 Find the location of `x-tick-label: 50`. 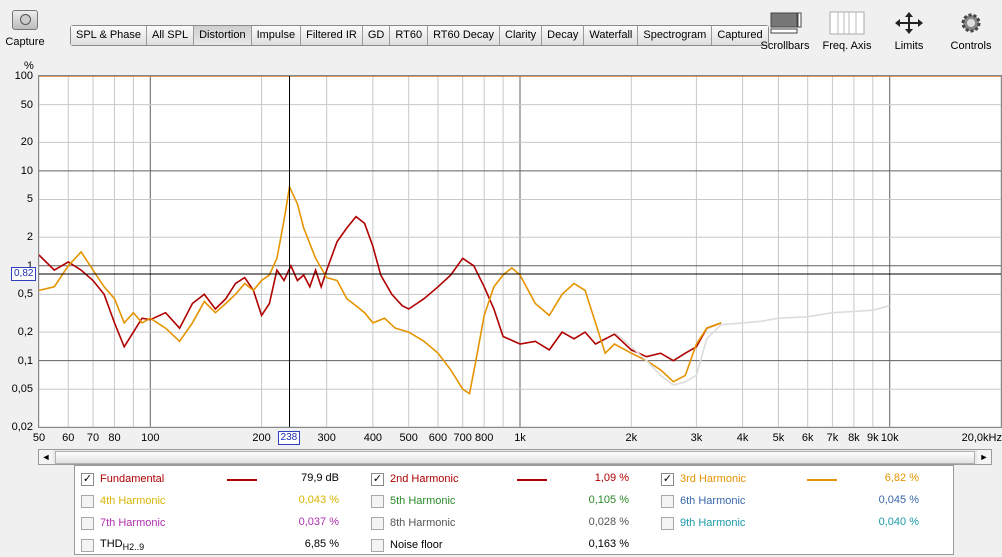

x-tick-label: 50 is located at coordinates (39, 438).